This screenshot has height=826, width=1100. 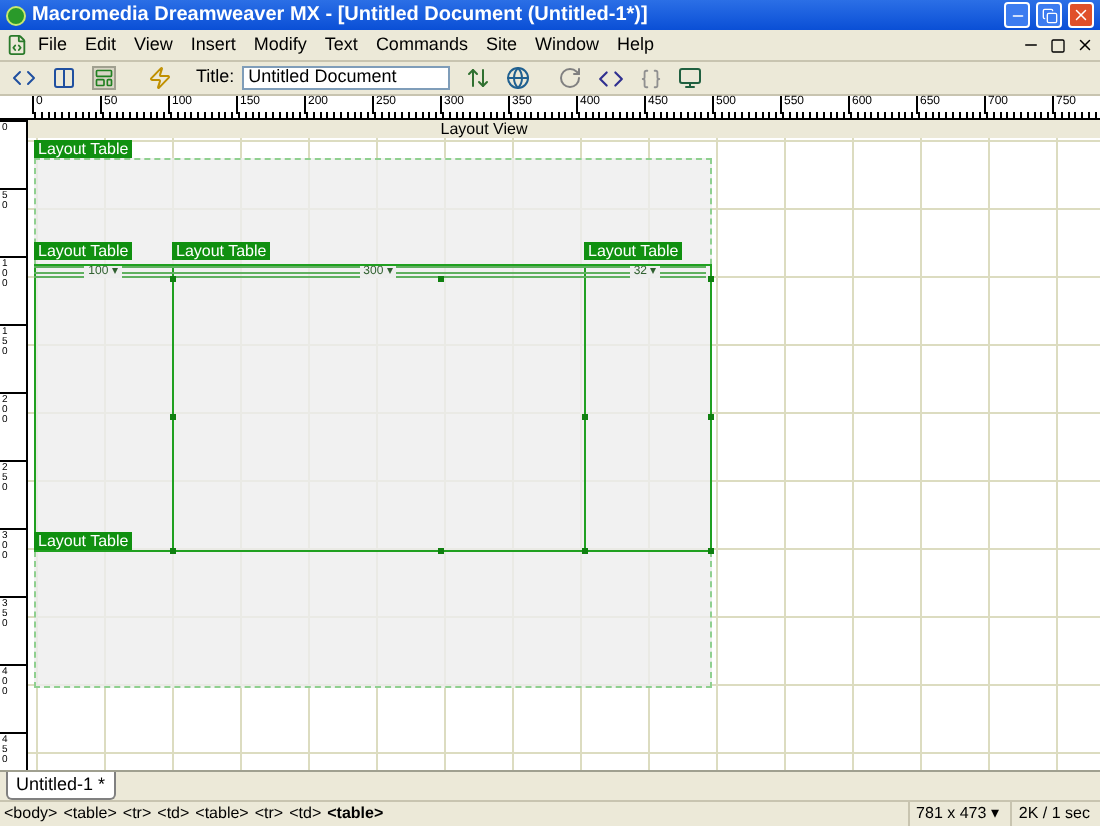 I want to click on menu-item: File, so click(x=53, y=45).